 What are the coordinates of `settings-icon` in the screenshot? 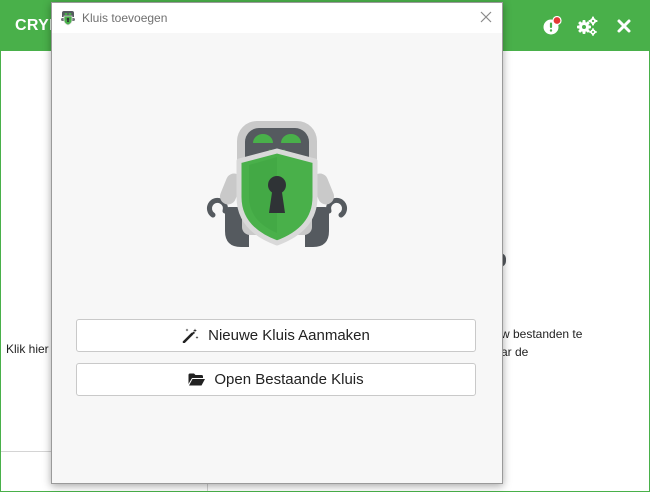 It's located at (587, 26).